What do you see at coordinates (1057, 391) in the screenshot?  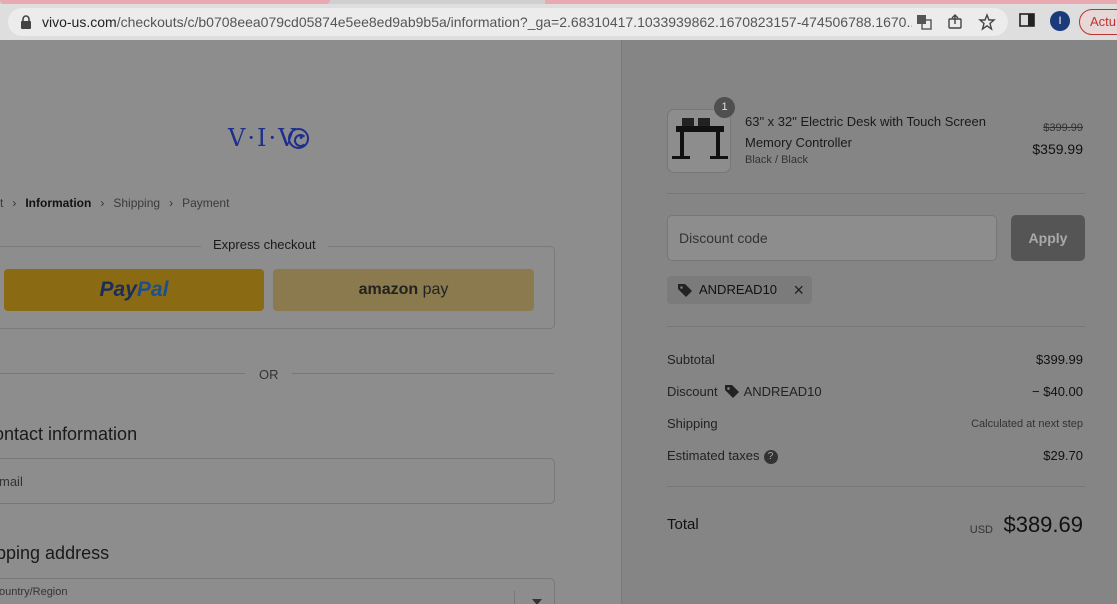 I see `discount-value: − $40.00` at bounding box center [1057, 391].